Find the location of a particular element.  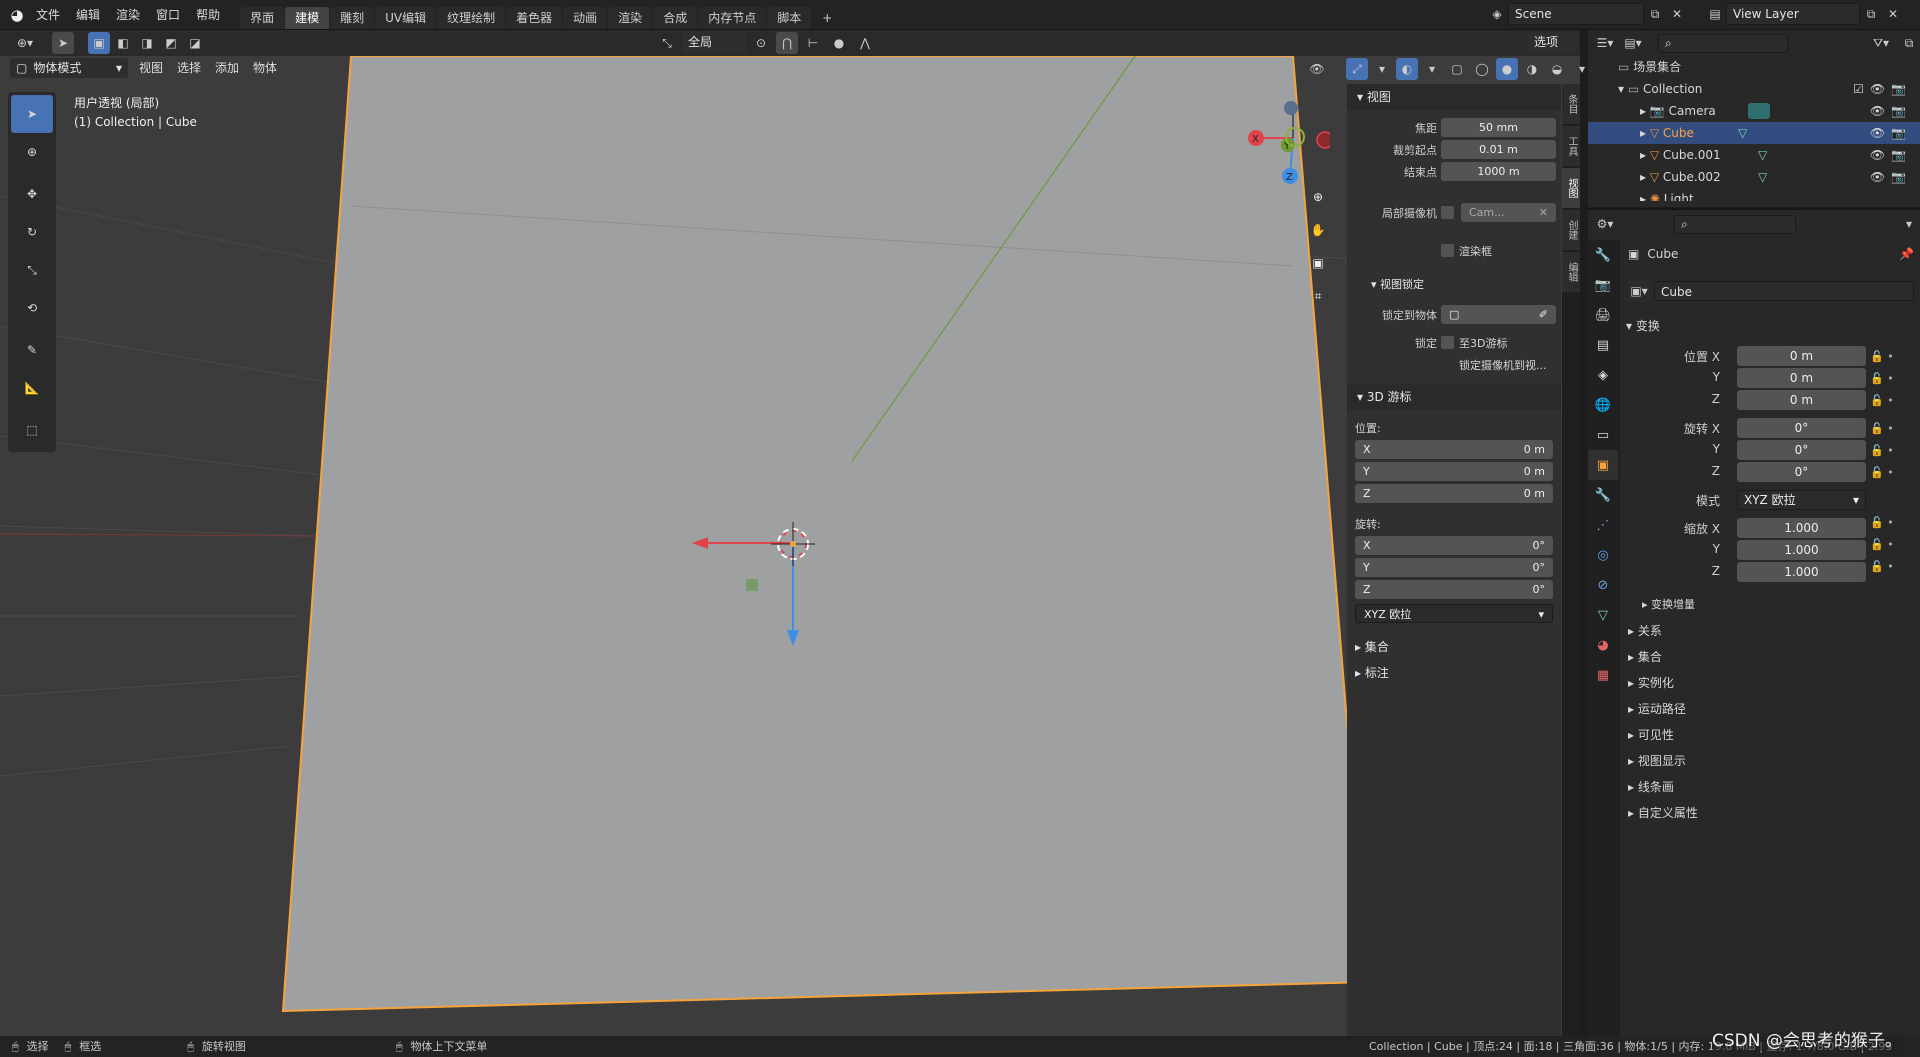

scale-z-field: 1.000 is located at coordinates (1801, 572).